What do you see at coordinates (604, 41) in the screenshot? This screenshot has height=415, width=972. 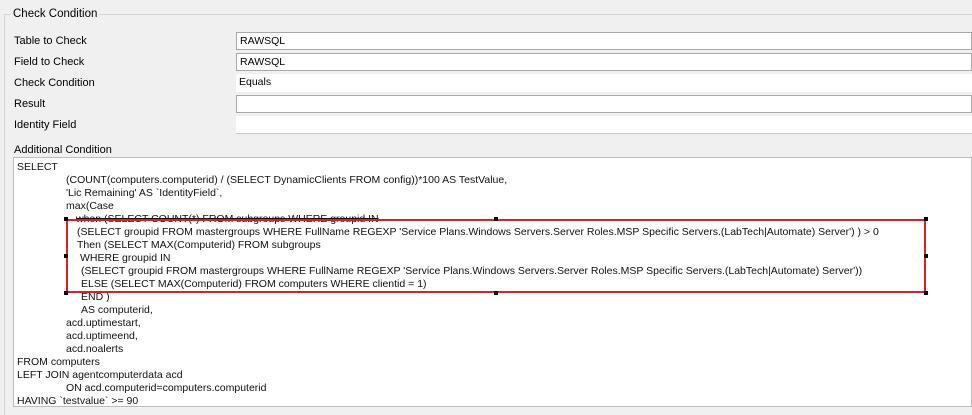 I see `table-to-check-field: RAWSQL` at bounding box center [604, 41].